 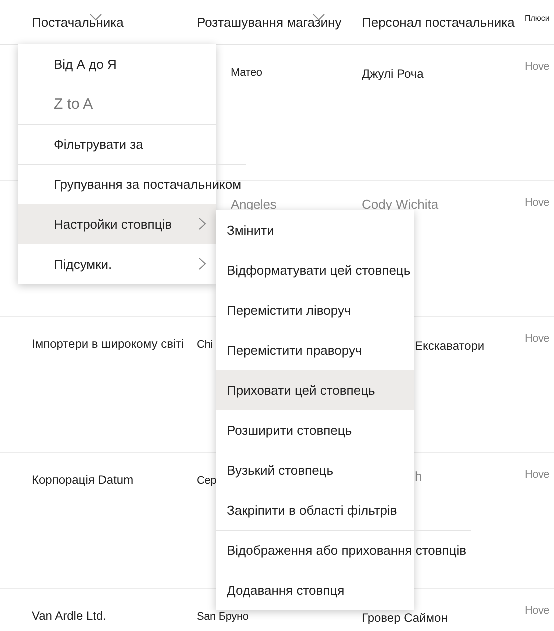 What do you see at coordinates (117, 264) in the screenshot?
I see `menu-item: Підсумки.` at bounding box center [117, 264].